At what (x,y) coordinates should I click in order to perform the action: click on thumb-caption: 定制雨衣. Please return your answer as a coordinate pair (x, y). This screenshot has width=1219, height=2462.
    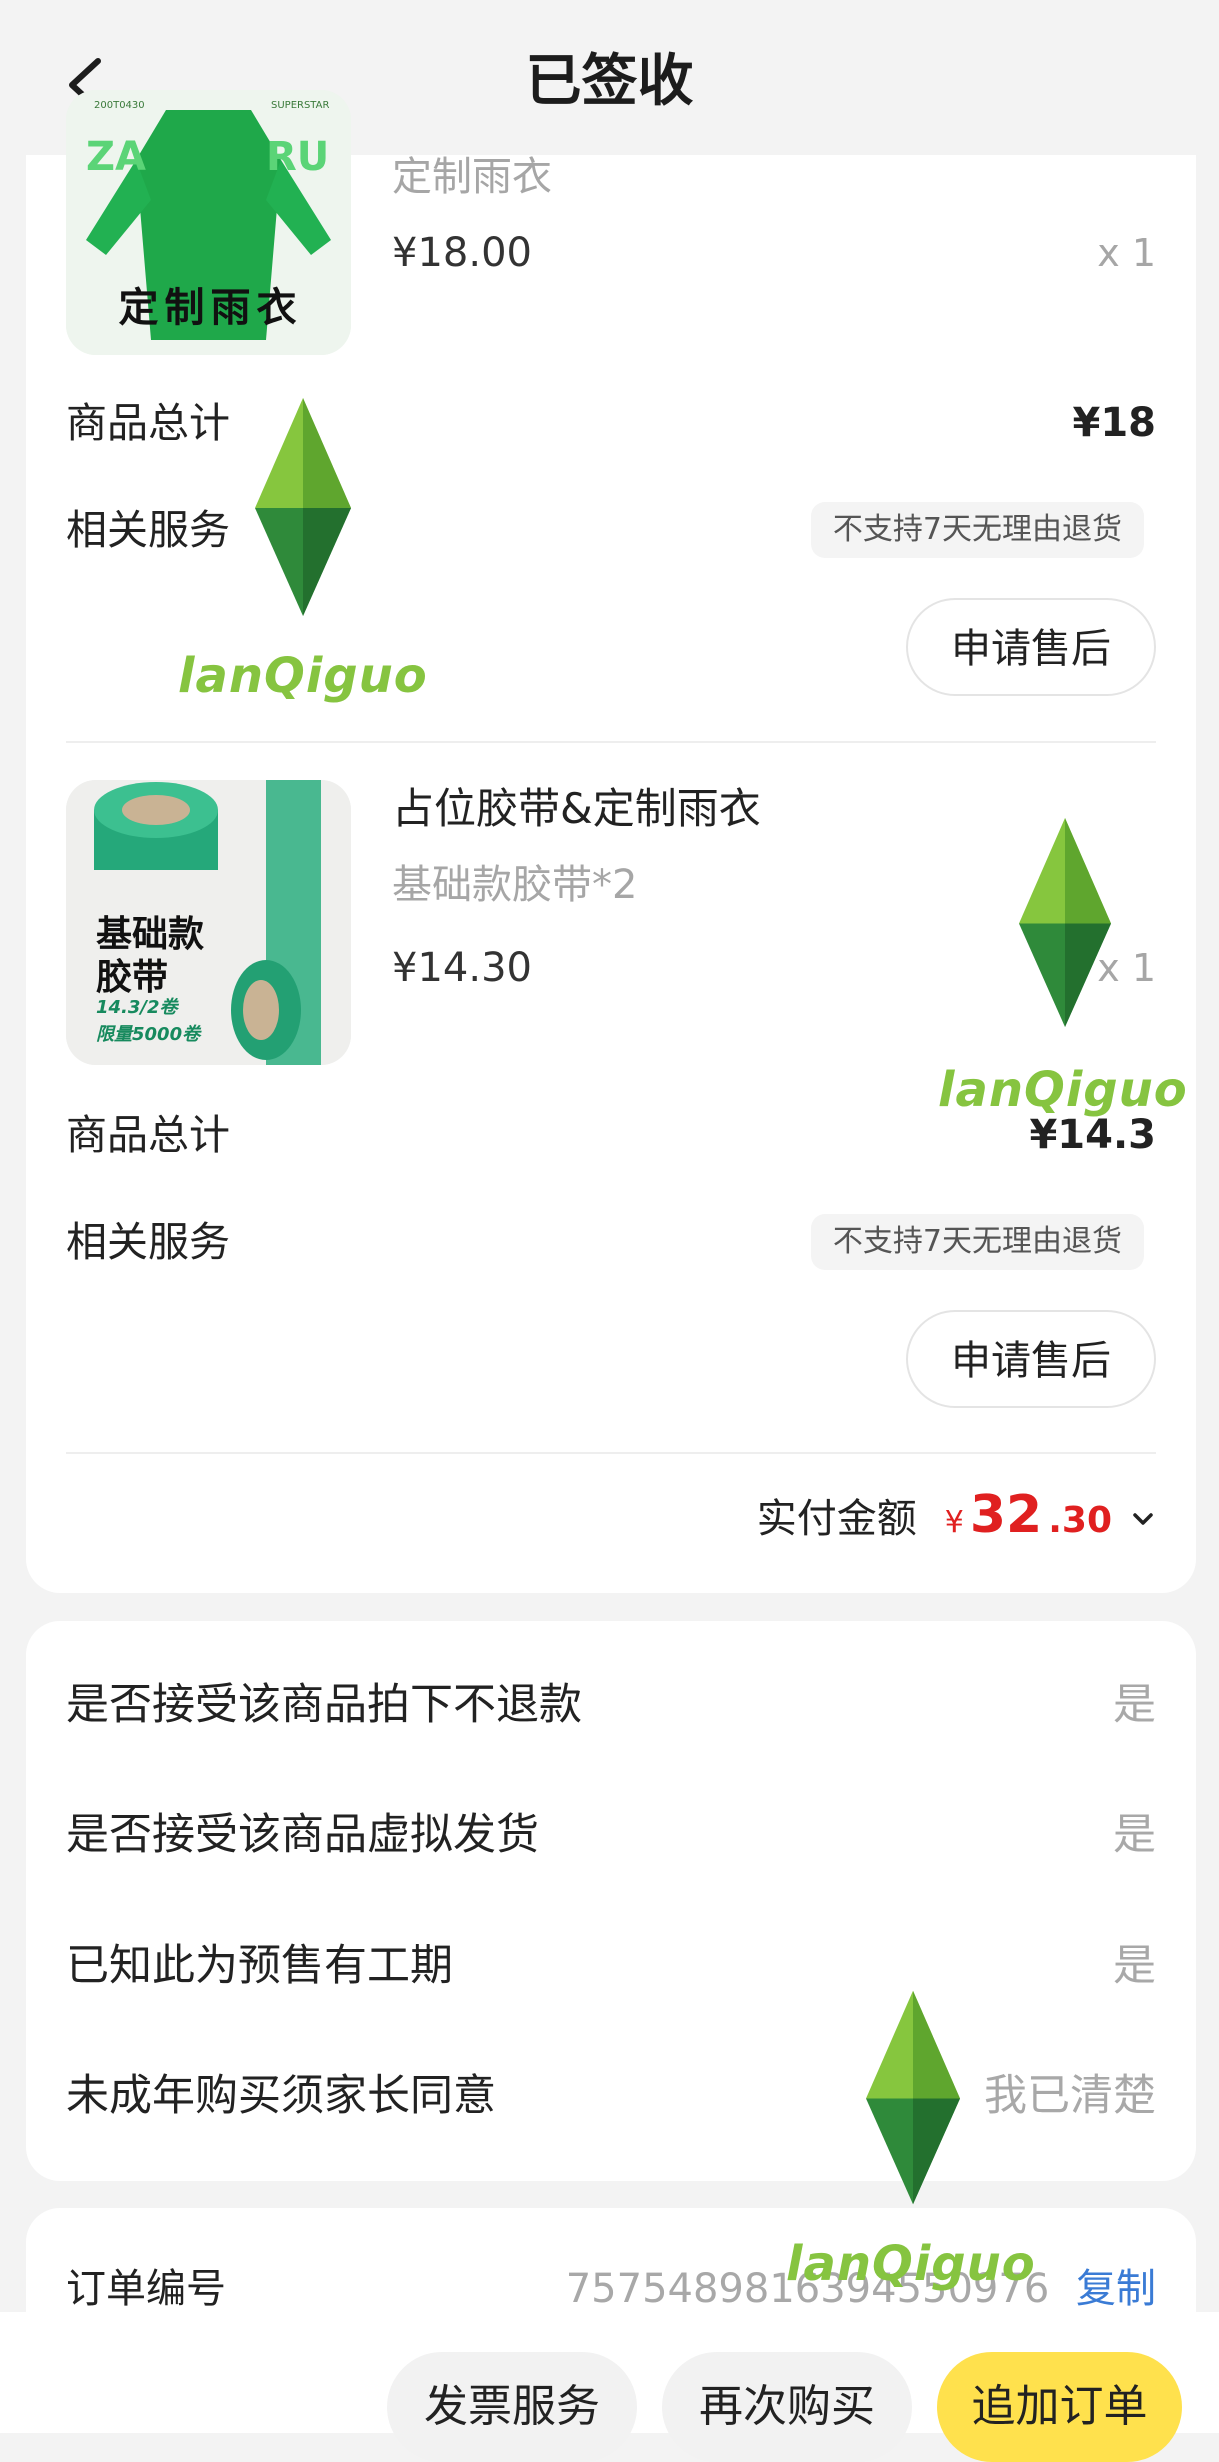
    Looking at the image, I should click on (210, 308).